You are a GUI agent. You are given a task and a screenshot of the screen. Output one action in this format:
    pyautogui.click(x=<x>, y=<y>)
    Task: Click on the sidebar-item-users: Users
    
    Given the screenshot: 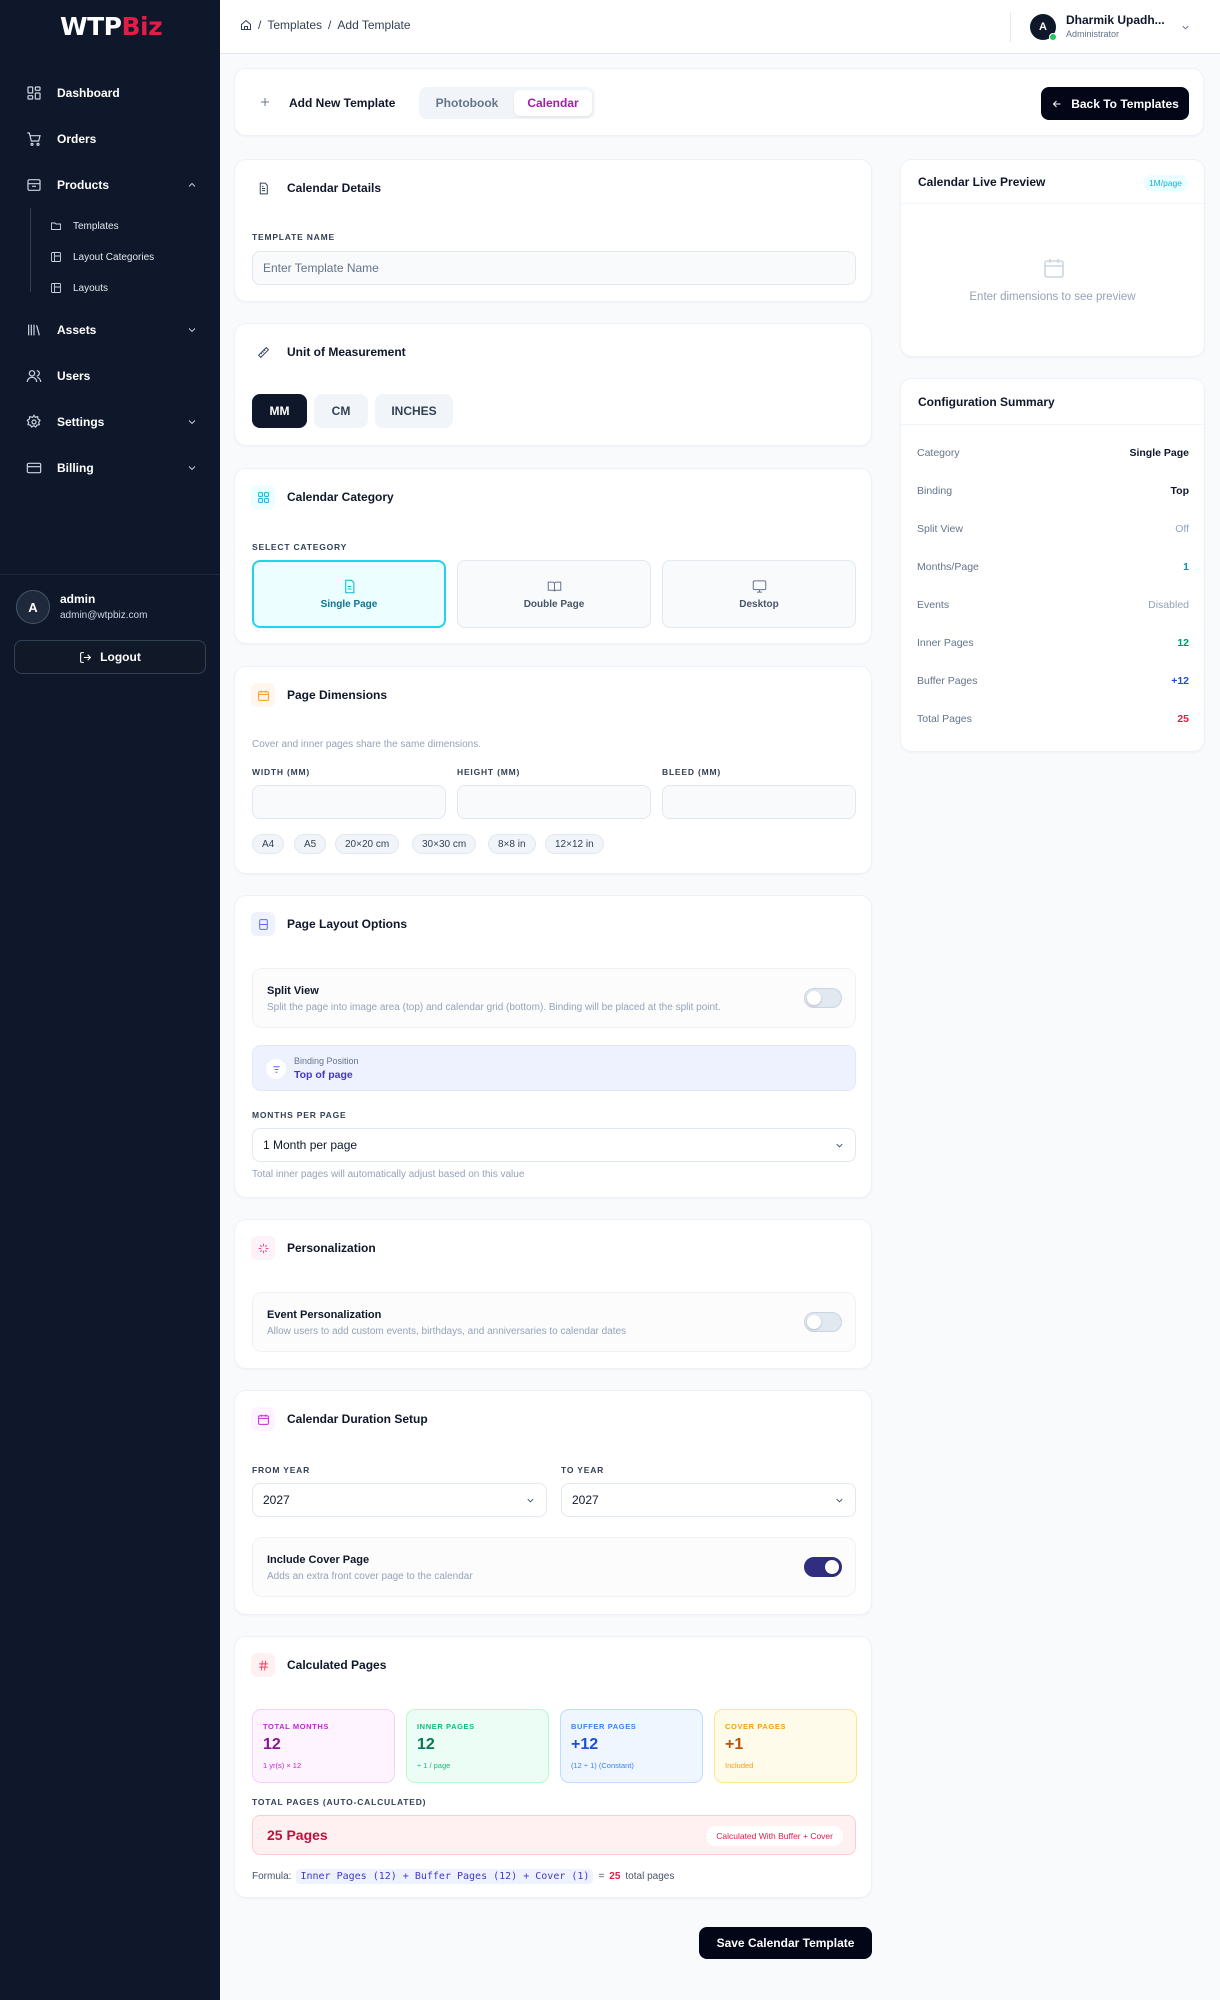 What is the action you would take?
    pyautogui.click(x=110, y=376)
    